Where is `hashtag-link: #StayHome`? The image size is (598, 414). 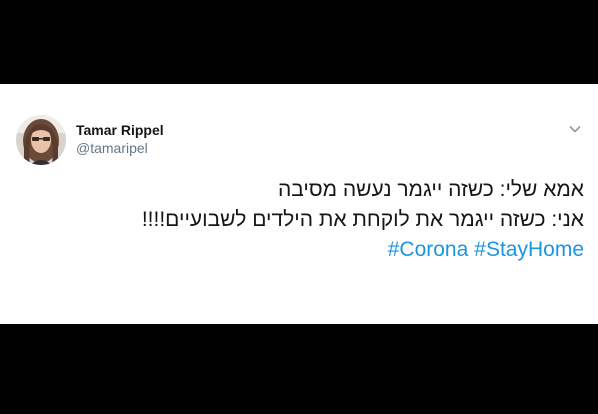
hashtag-link: #StayHome is located at coordinates (529, 249).